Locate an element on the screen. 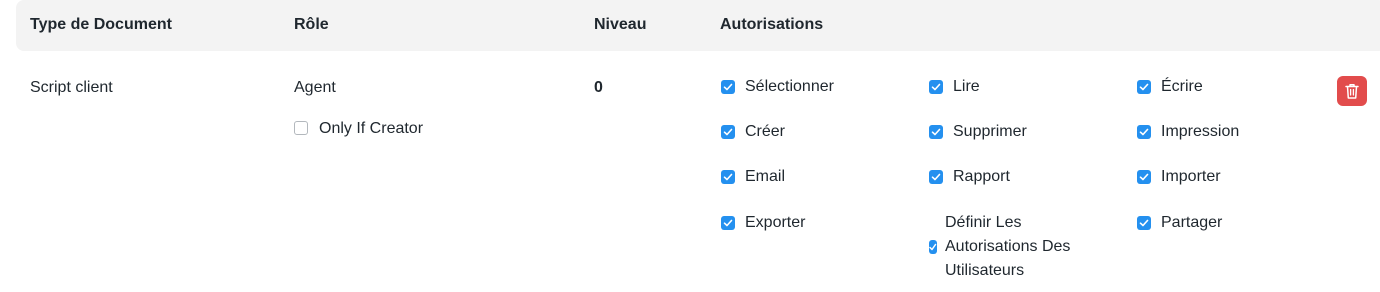 The image size is (1380, 292). permission-checkbox-create is located at coordinates (728, 132).